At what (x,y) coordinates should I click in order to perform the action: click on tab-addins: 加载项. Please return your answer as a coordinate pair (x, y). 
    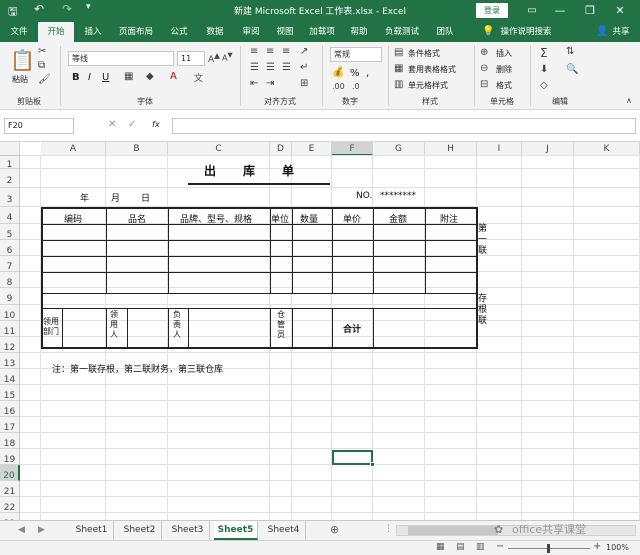
    Looking at the image, I should click on (322, 32).